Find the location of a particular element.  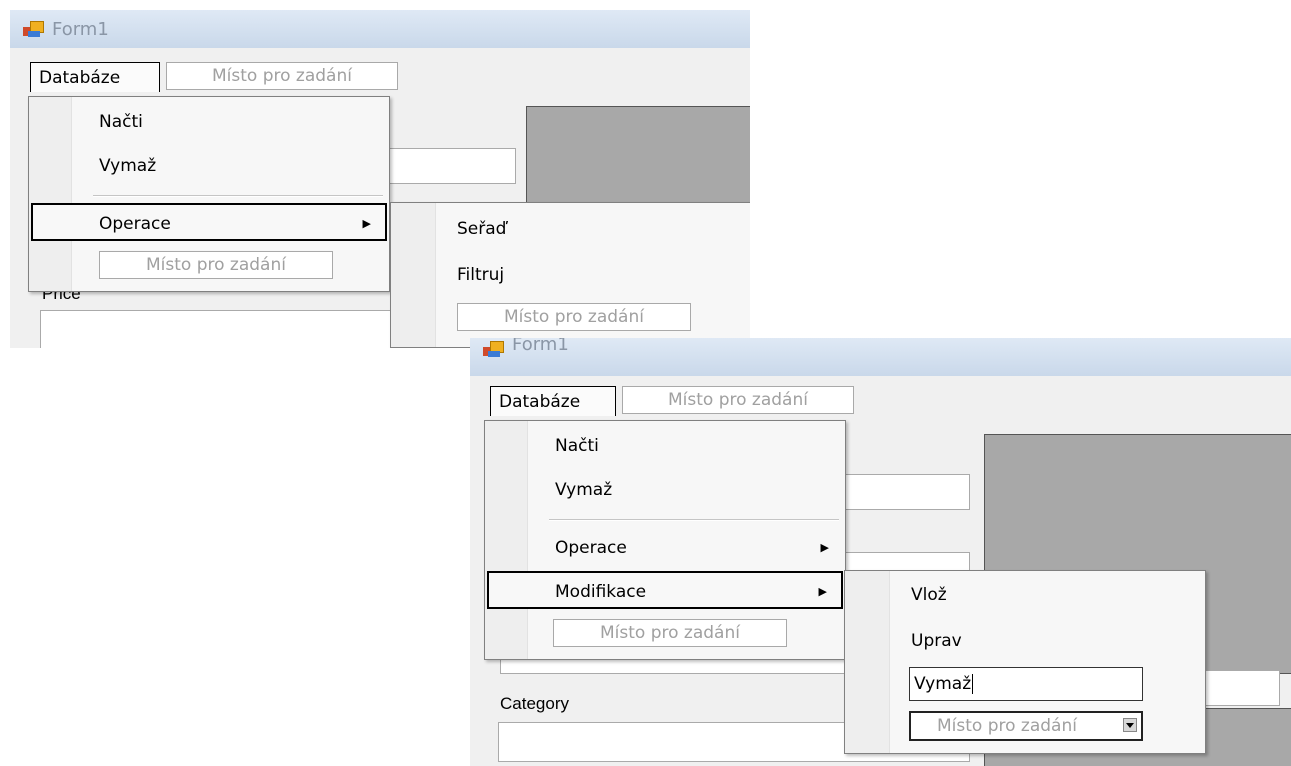

text-caret is located at coordinates (973, 684).